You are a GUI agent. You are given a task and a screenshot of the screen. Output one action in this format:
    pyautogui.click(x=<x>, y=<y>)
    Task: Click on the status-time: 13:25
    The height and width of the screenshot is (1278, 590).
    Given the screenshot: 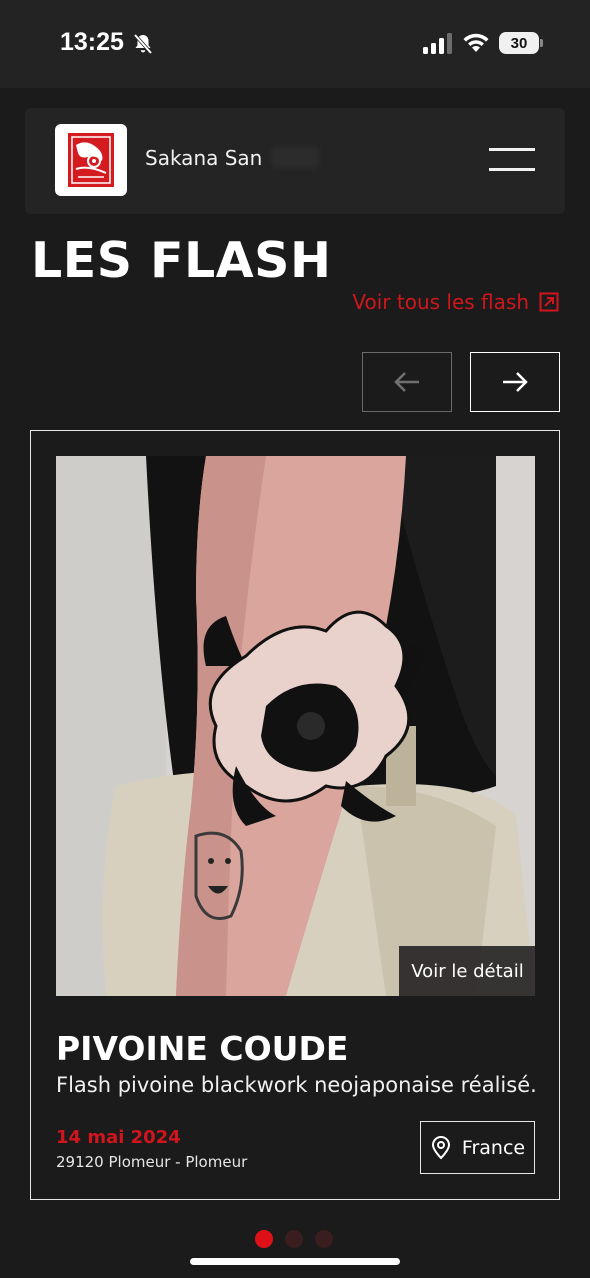 What is the action you would take?
    pyautogui.click(x=92, y=42)
    